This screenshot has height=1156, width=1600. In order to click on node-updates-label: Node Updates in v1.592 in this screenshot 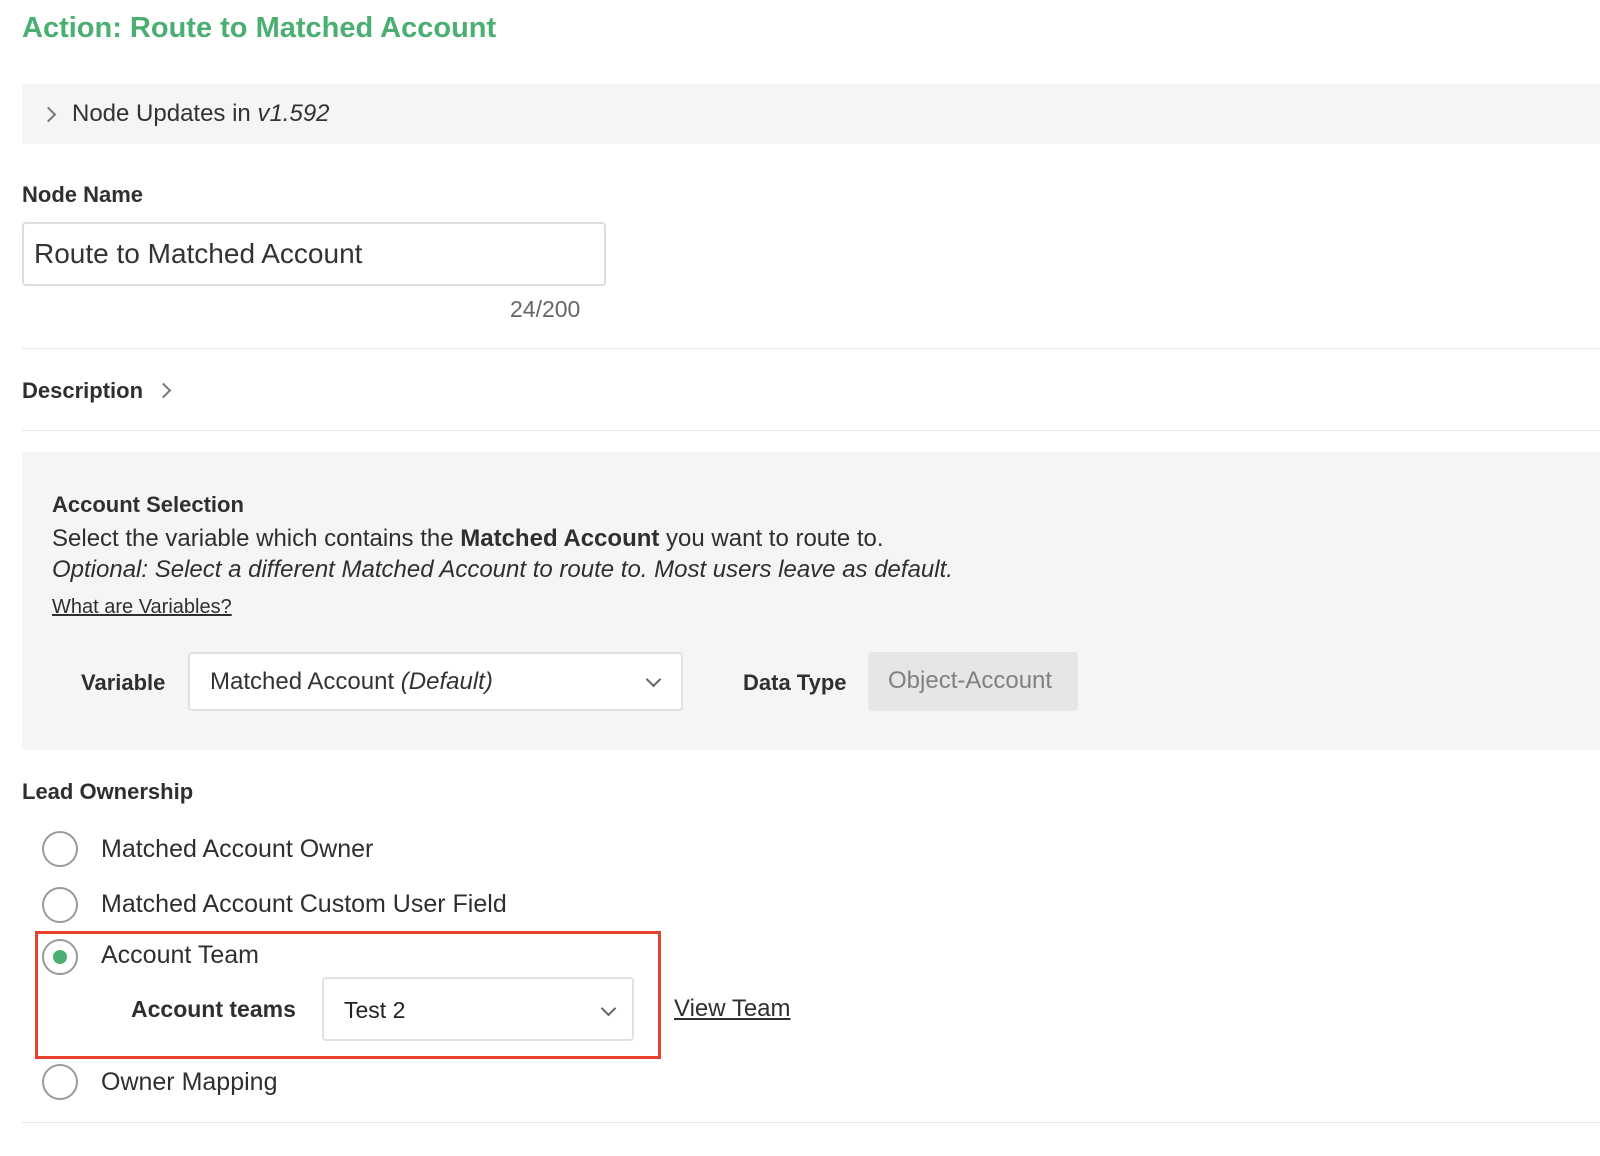, I will do `click(201, 114)`.